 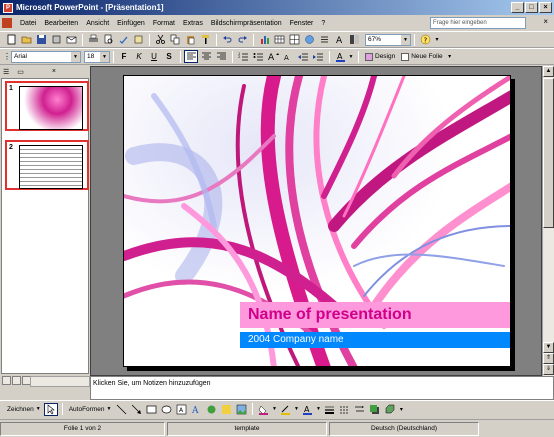 What do you see at coordinates (46, 56) in the screenshot?
I see `font-select: Arial ▼` at bounding box center [46, 56].